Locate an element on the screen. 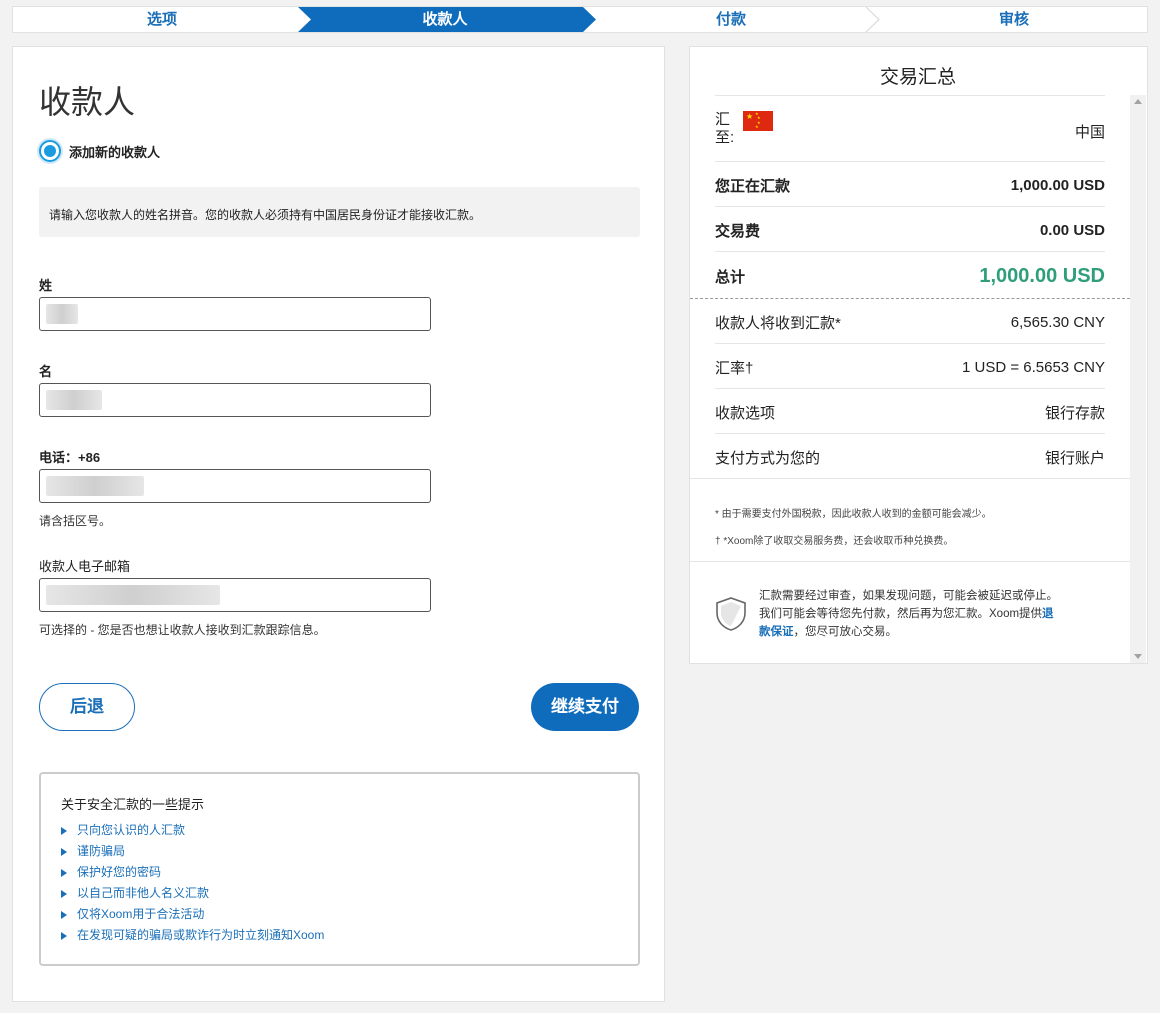  email-input is located at coordinates (235, 595).